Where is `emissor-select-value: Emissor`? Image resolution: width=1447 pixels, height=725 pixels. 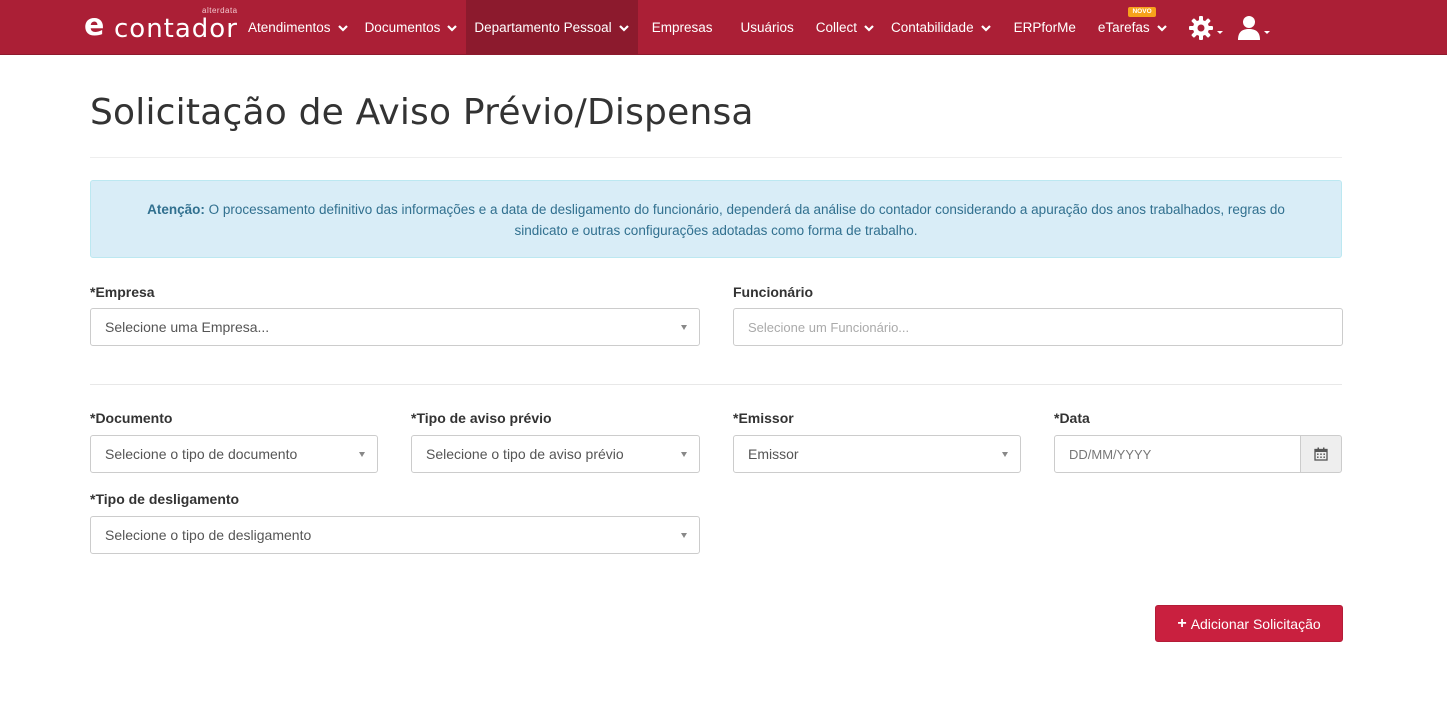 emissor-select-value: Emissor is located at coordinates (773, 454).